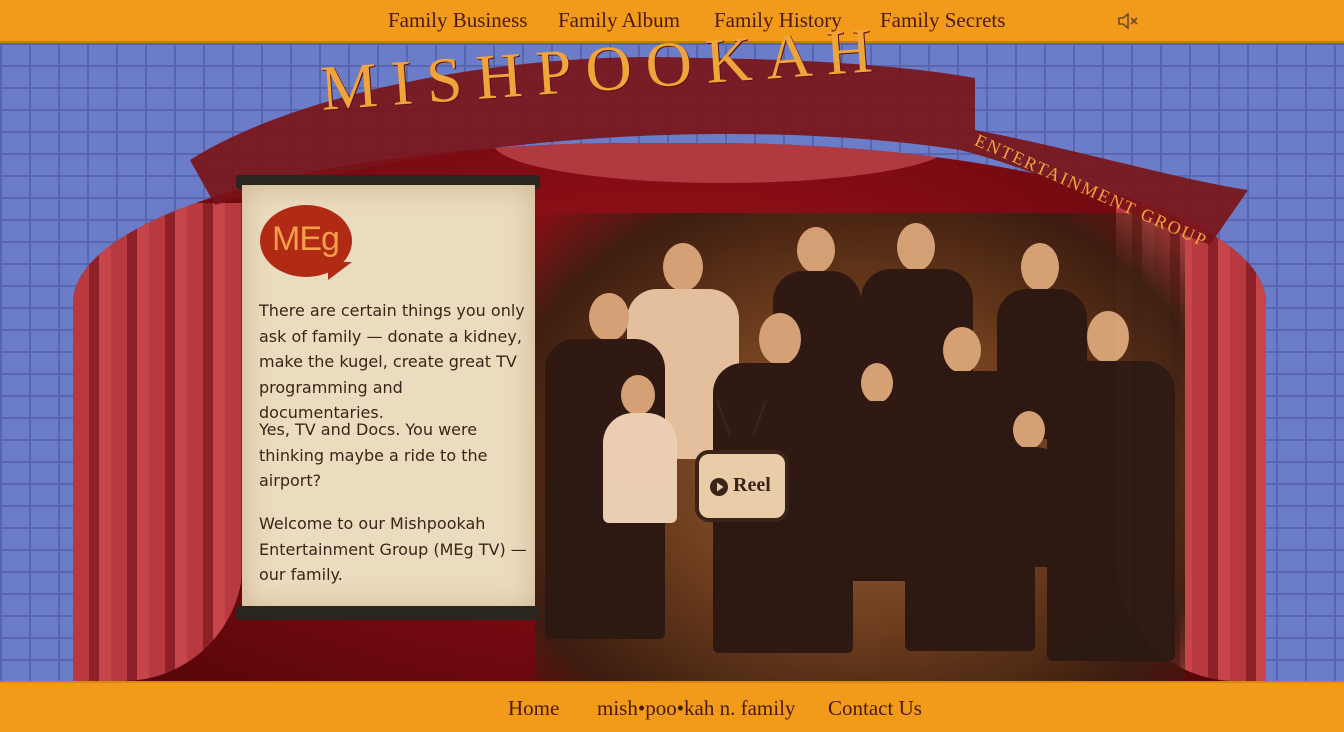 The image size is (1344, 732). What do you see at coordinates (619, 20) in the screenshot?
I see `nav-family-album: Family Album` at bounding box center [619, 20].